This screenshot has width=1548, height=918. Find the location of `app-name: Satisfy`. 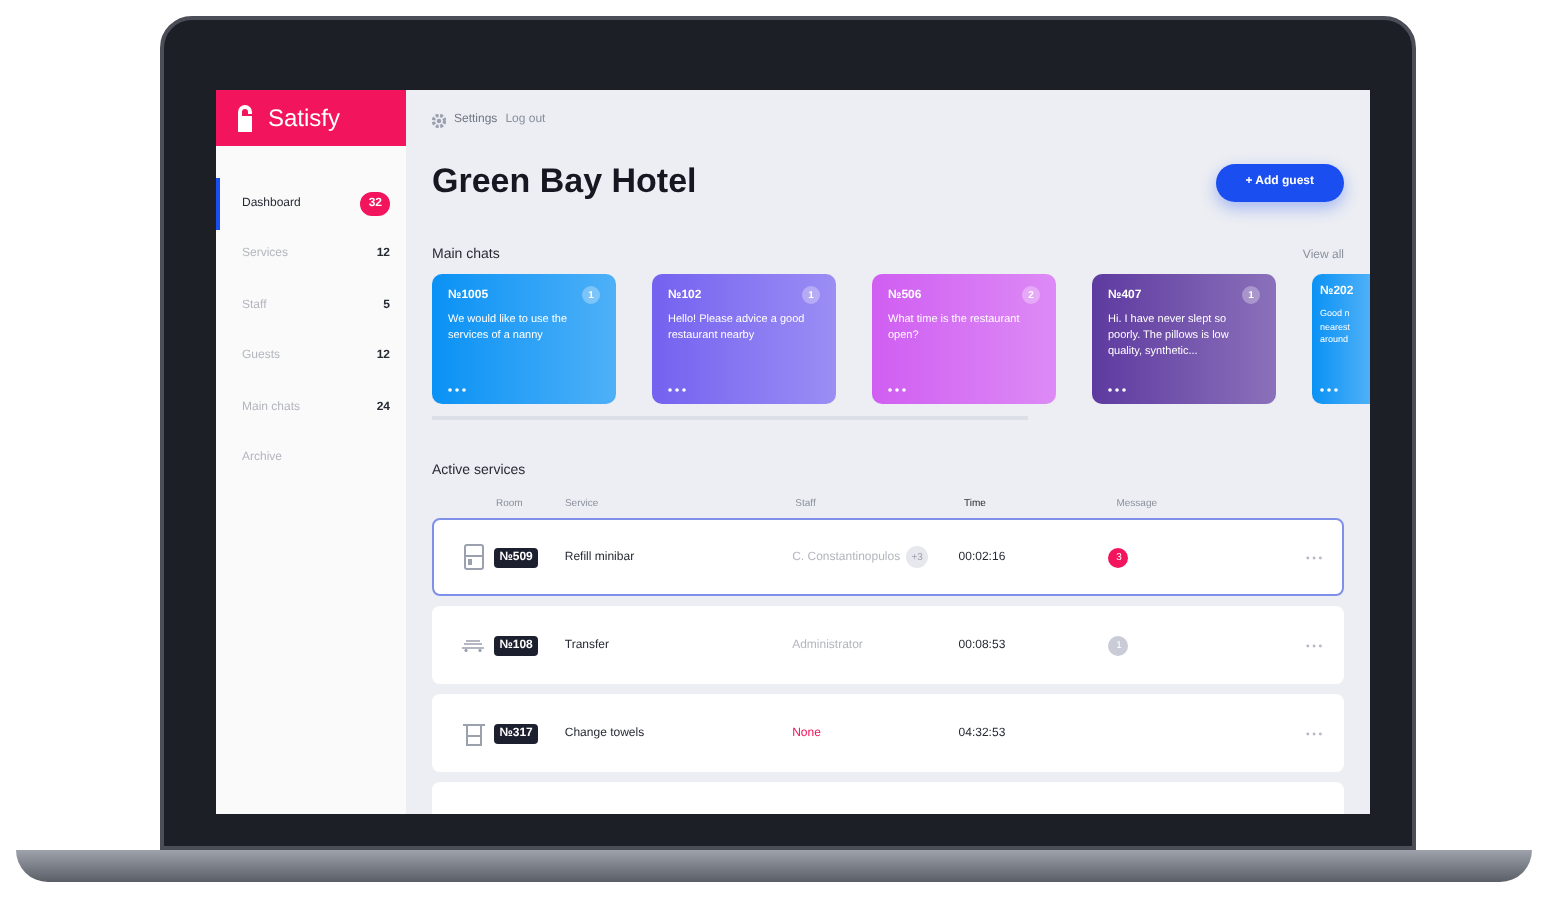

app-name: Satisfy is located at coordinates (304, 118).